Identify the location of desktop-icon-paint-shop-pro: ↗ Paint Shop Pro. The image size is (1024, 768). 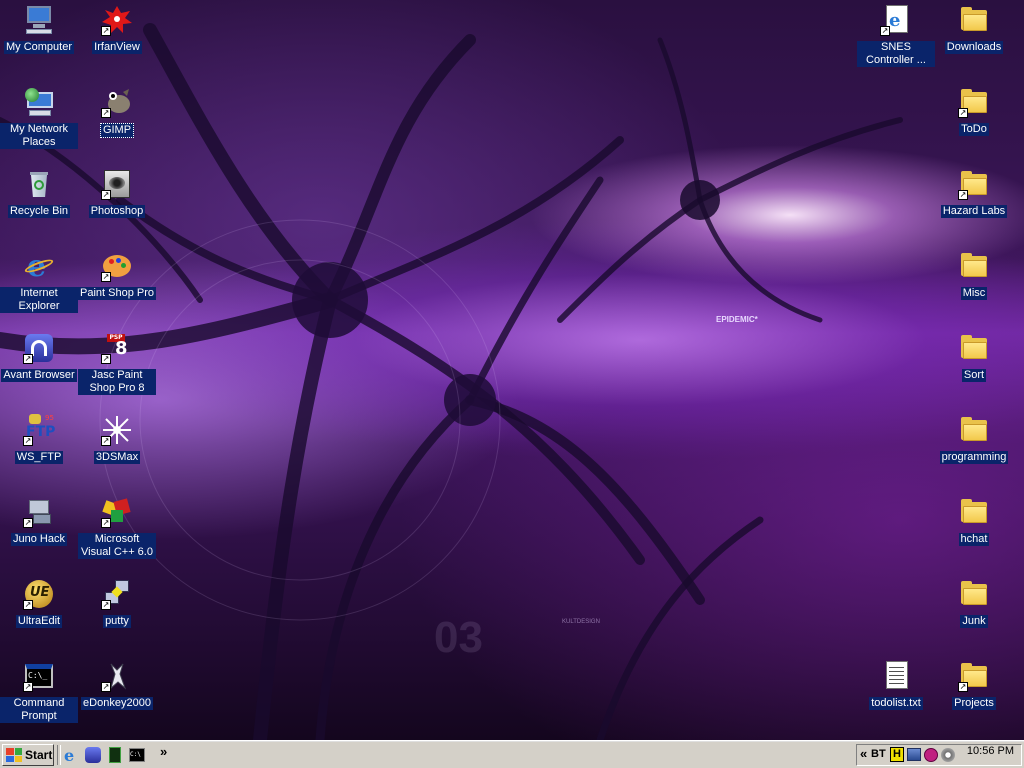
(117, 275).